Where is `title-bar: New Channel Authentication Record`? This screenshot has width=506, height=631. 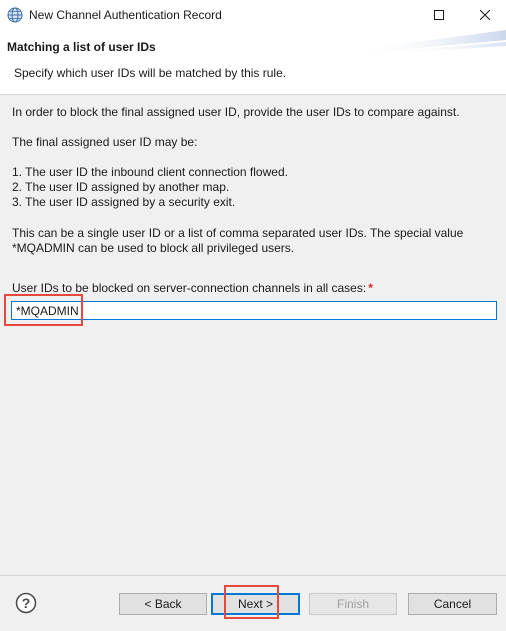
title-bar: New Channel Authentication Record is located at coordinates (253, 15).